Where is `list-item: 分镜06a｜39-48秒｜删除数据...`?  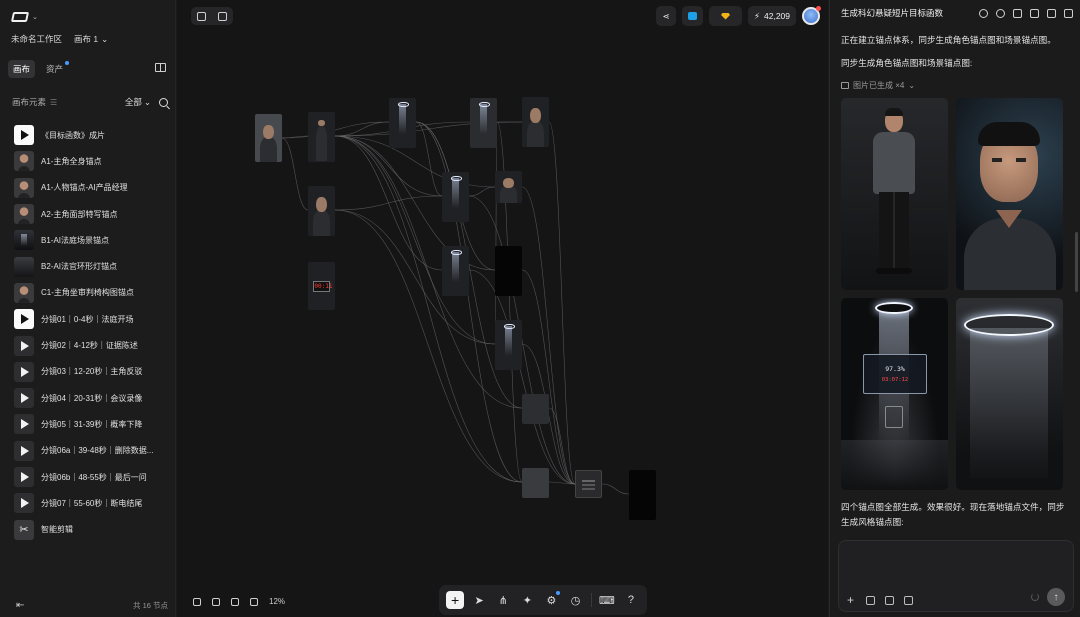
list-item: 分镜06a｜39-48秒｜删除数据... is located at coordinates (94, 451).